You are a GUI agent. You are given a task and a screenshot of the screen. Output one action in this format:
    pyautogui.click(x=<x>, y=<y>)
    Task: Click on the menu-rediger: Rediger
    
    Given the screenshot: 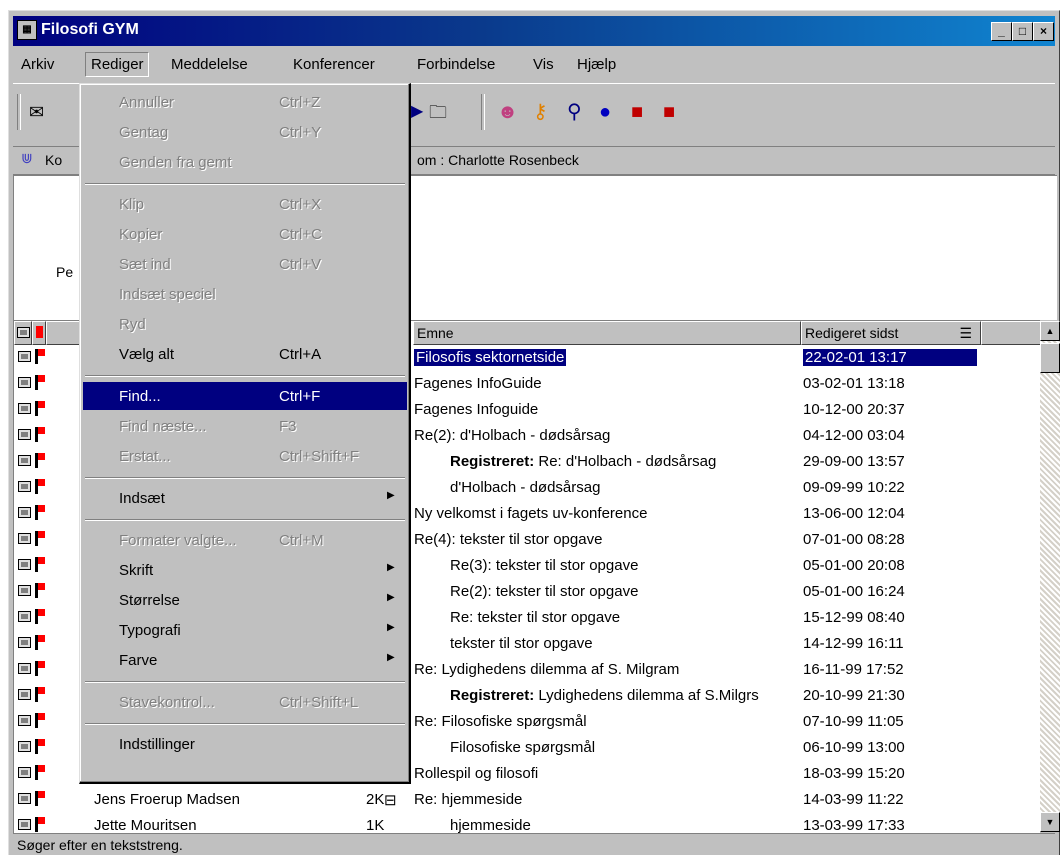 What is the action you would take?
    pyautogui.click(x=117, y=64)
    